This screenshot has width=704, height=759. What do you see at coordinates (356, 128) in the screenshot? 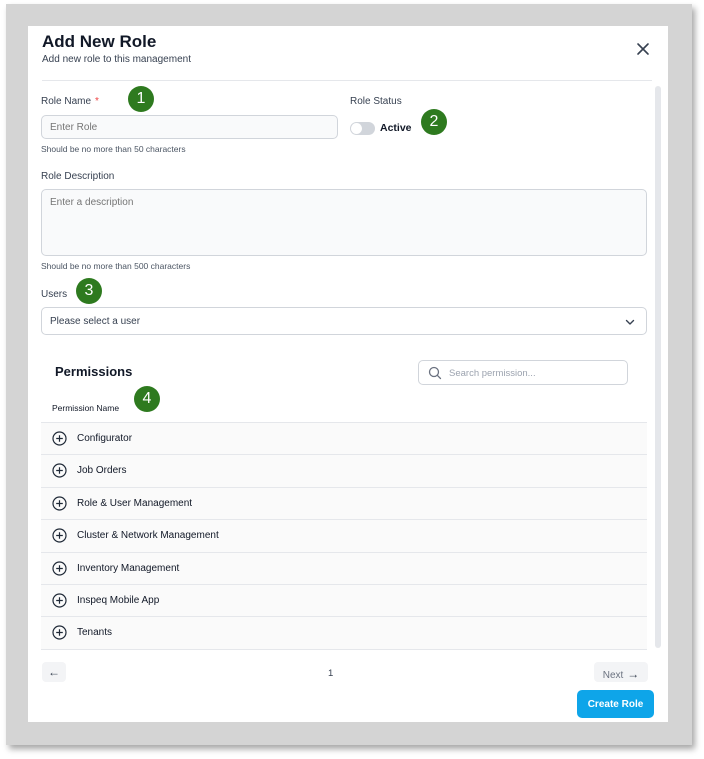
I see `toggle-knob` at bounding box center [356, 128].